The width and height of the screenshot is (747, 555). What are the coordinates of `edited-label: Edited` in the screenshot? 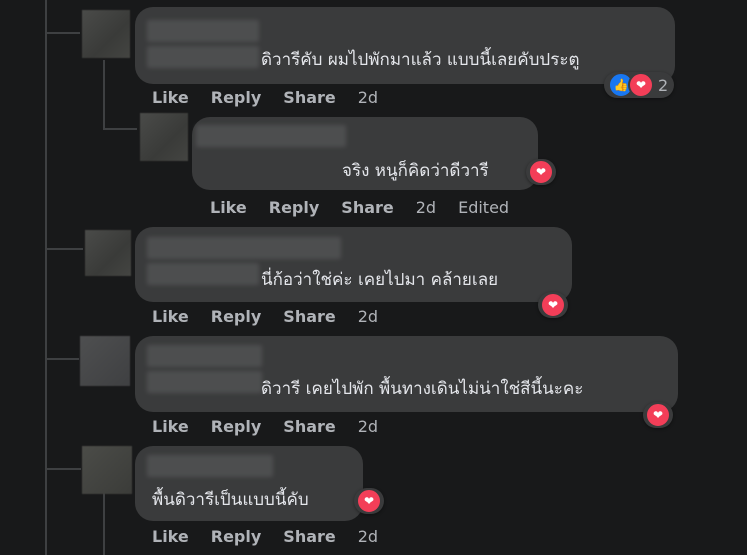 It's located at (483, 207).